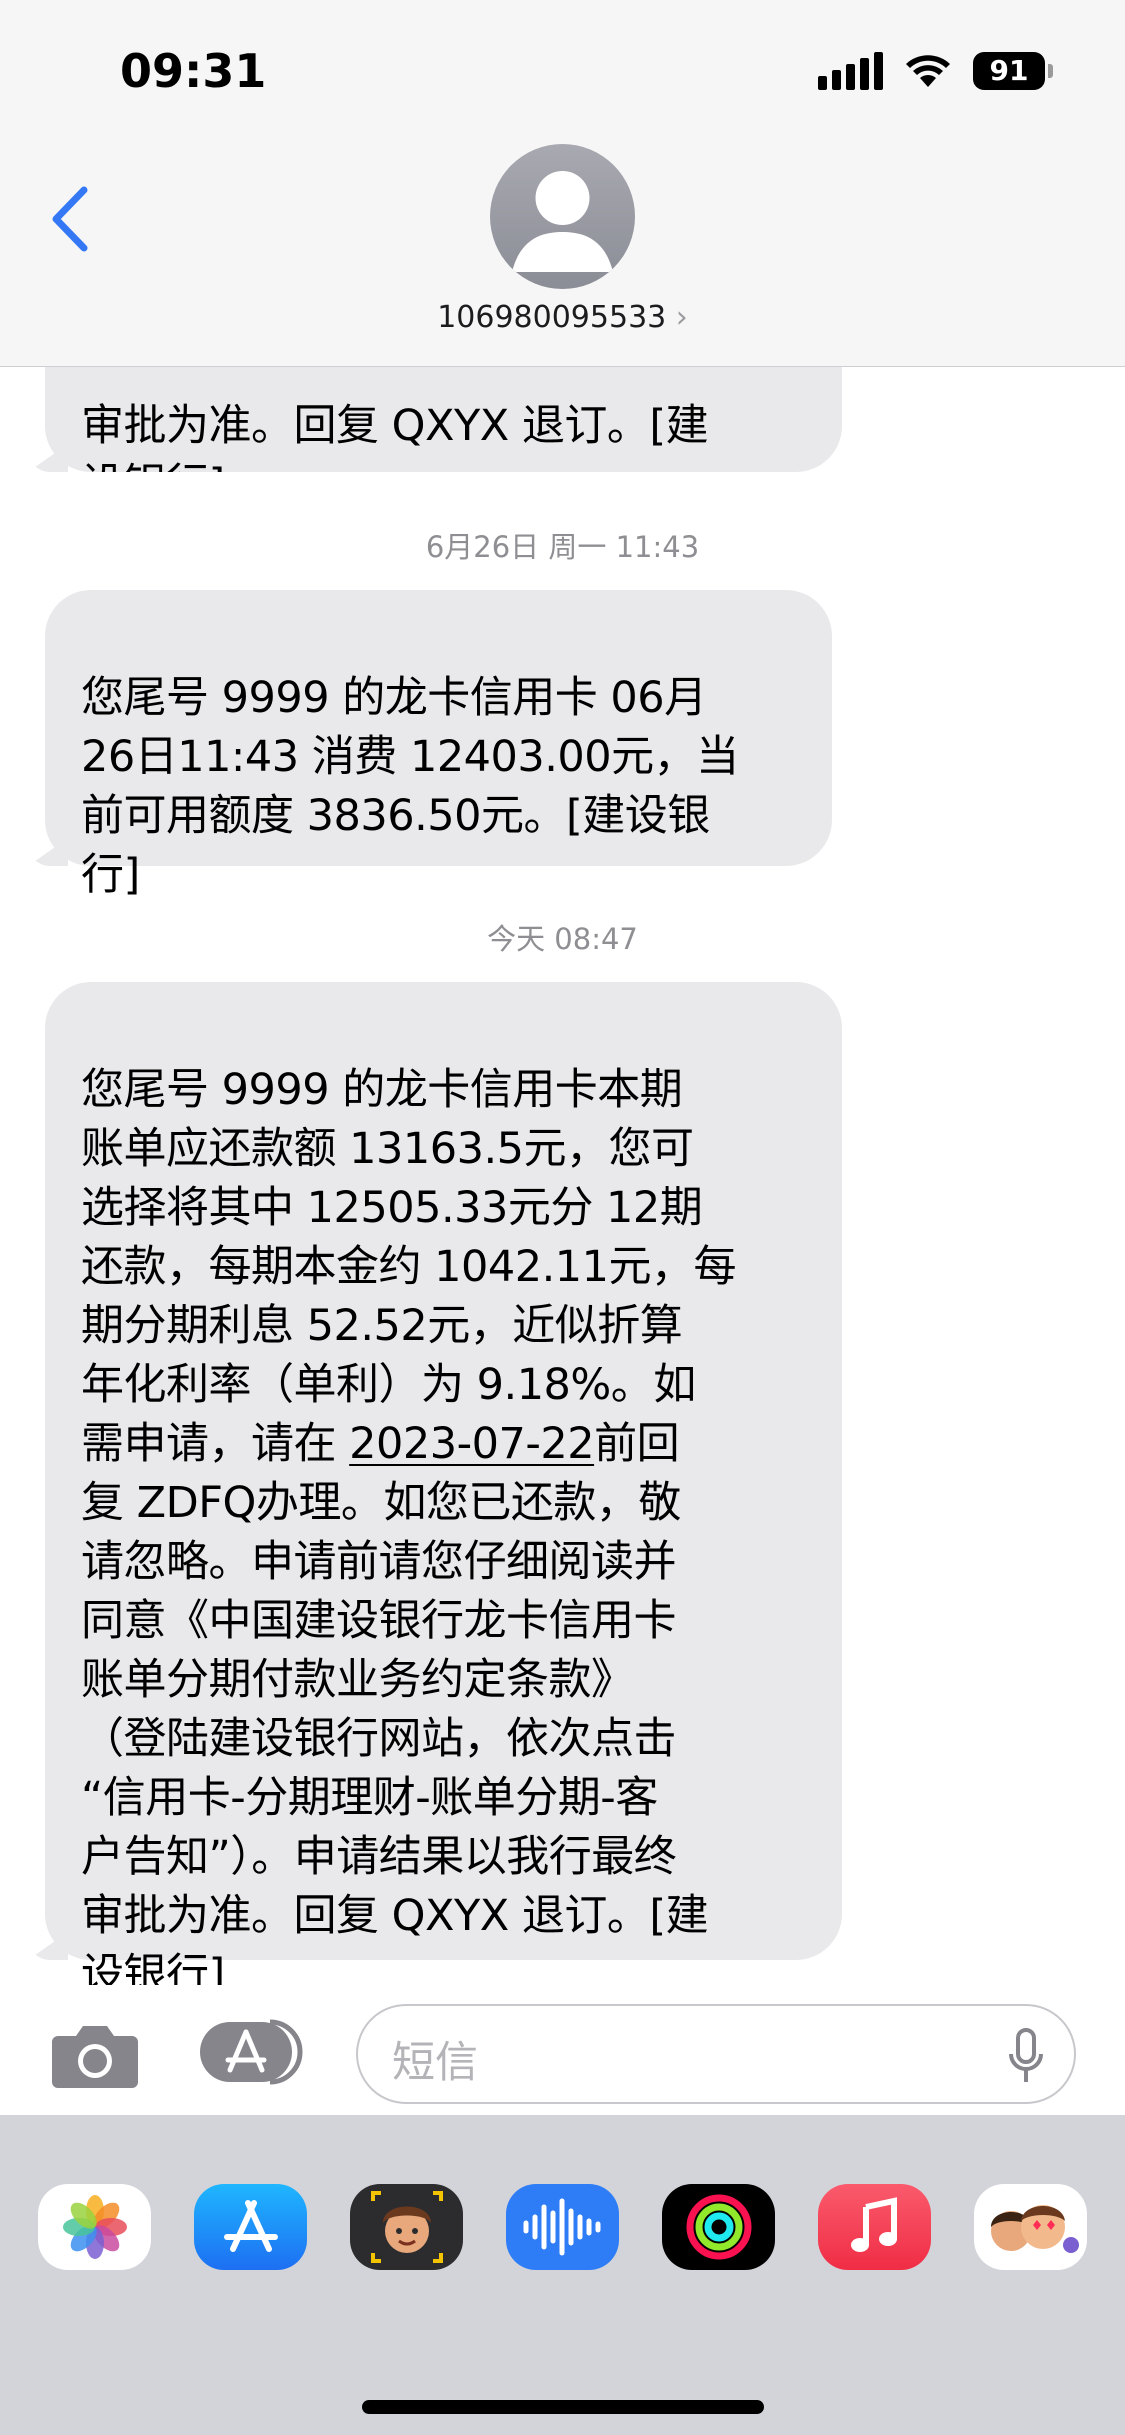 The width and height of the screenshot is (1125, 2435). What do you see at coordinates (552, 317) in the screenshot?
I see `contact-number: 106980095533` at bounding box center [552, 317].